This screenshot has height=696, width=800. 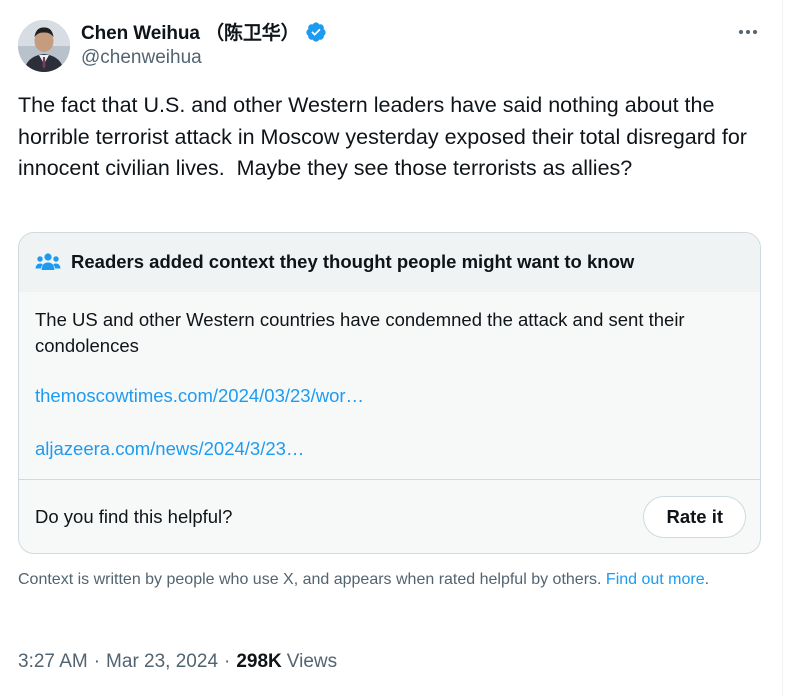 I want to click on avatar-image, so click(x=44, y=46).